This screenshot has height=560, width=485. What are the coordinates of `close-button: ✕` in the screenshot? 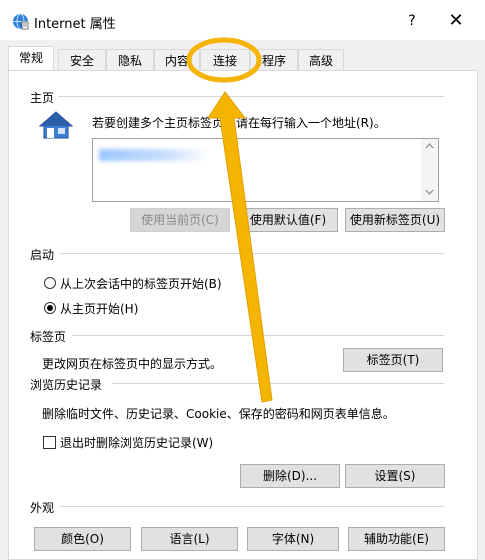 It's located at (456, 21).